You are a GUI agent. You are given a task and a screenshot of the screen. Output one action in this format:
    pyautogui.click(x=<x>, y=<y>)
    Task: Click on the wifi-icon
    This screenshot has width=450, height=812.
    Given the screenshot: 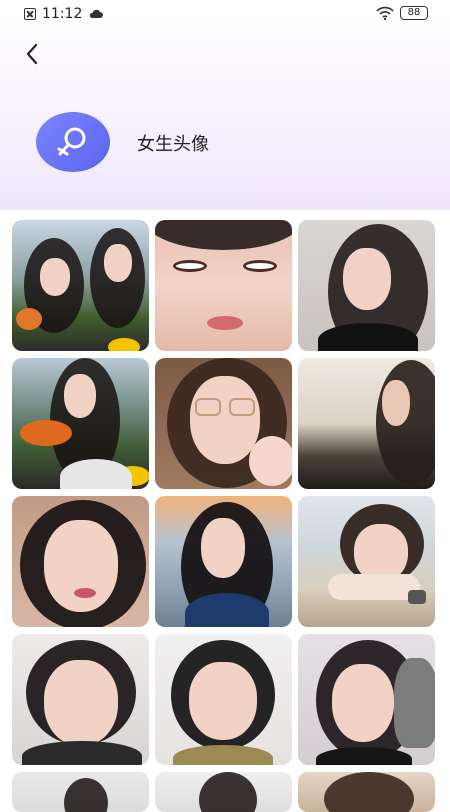 What is the action you would take?
    pyautogui.click(x=385, y=13)
    